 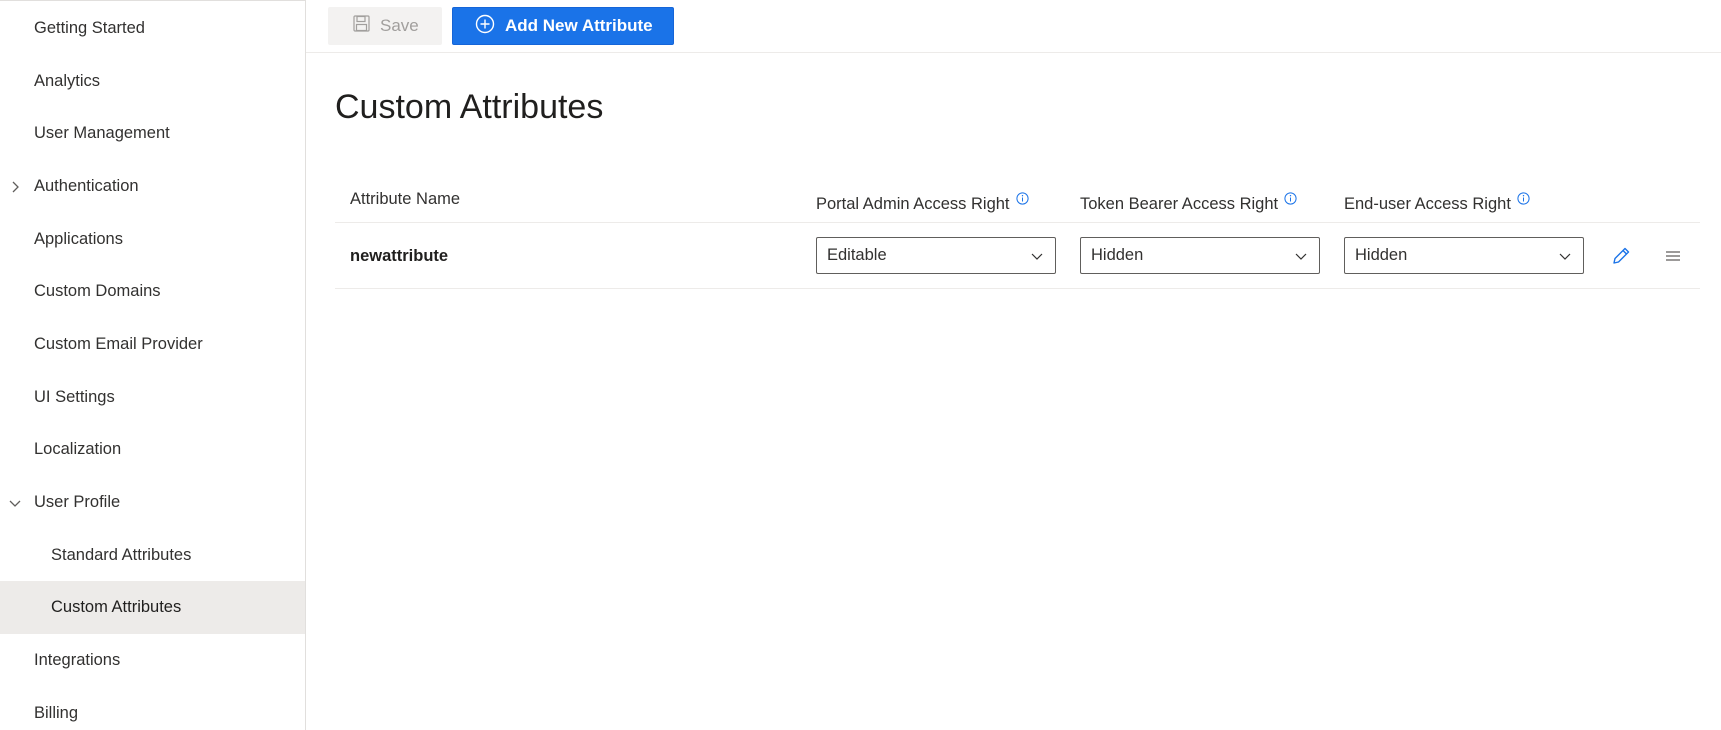 I want to click on column-header-label: Portal Admin Access Right, so click(x=913, y=203).